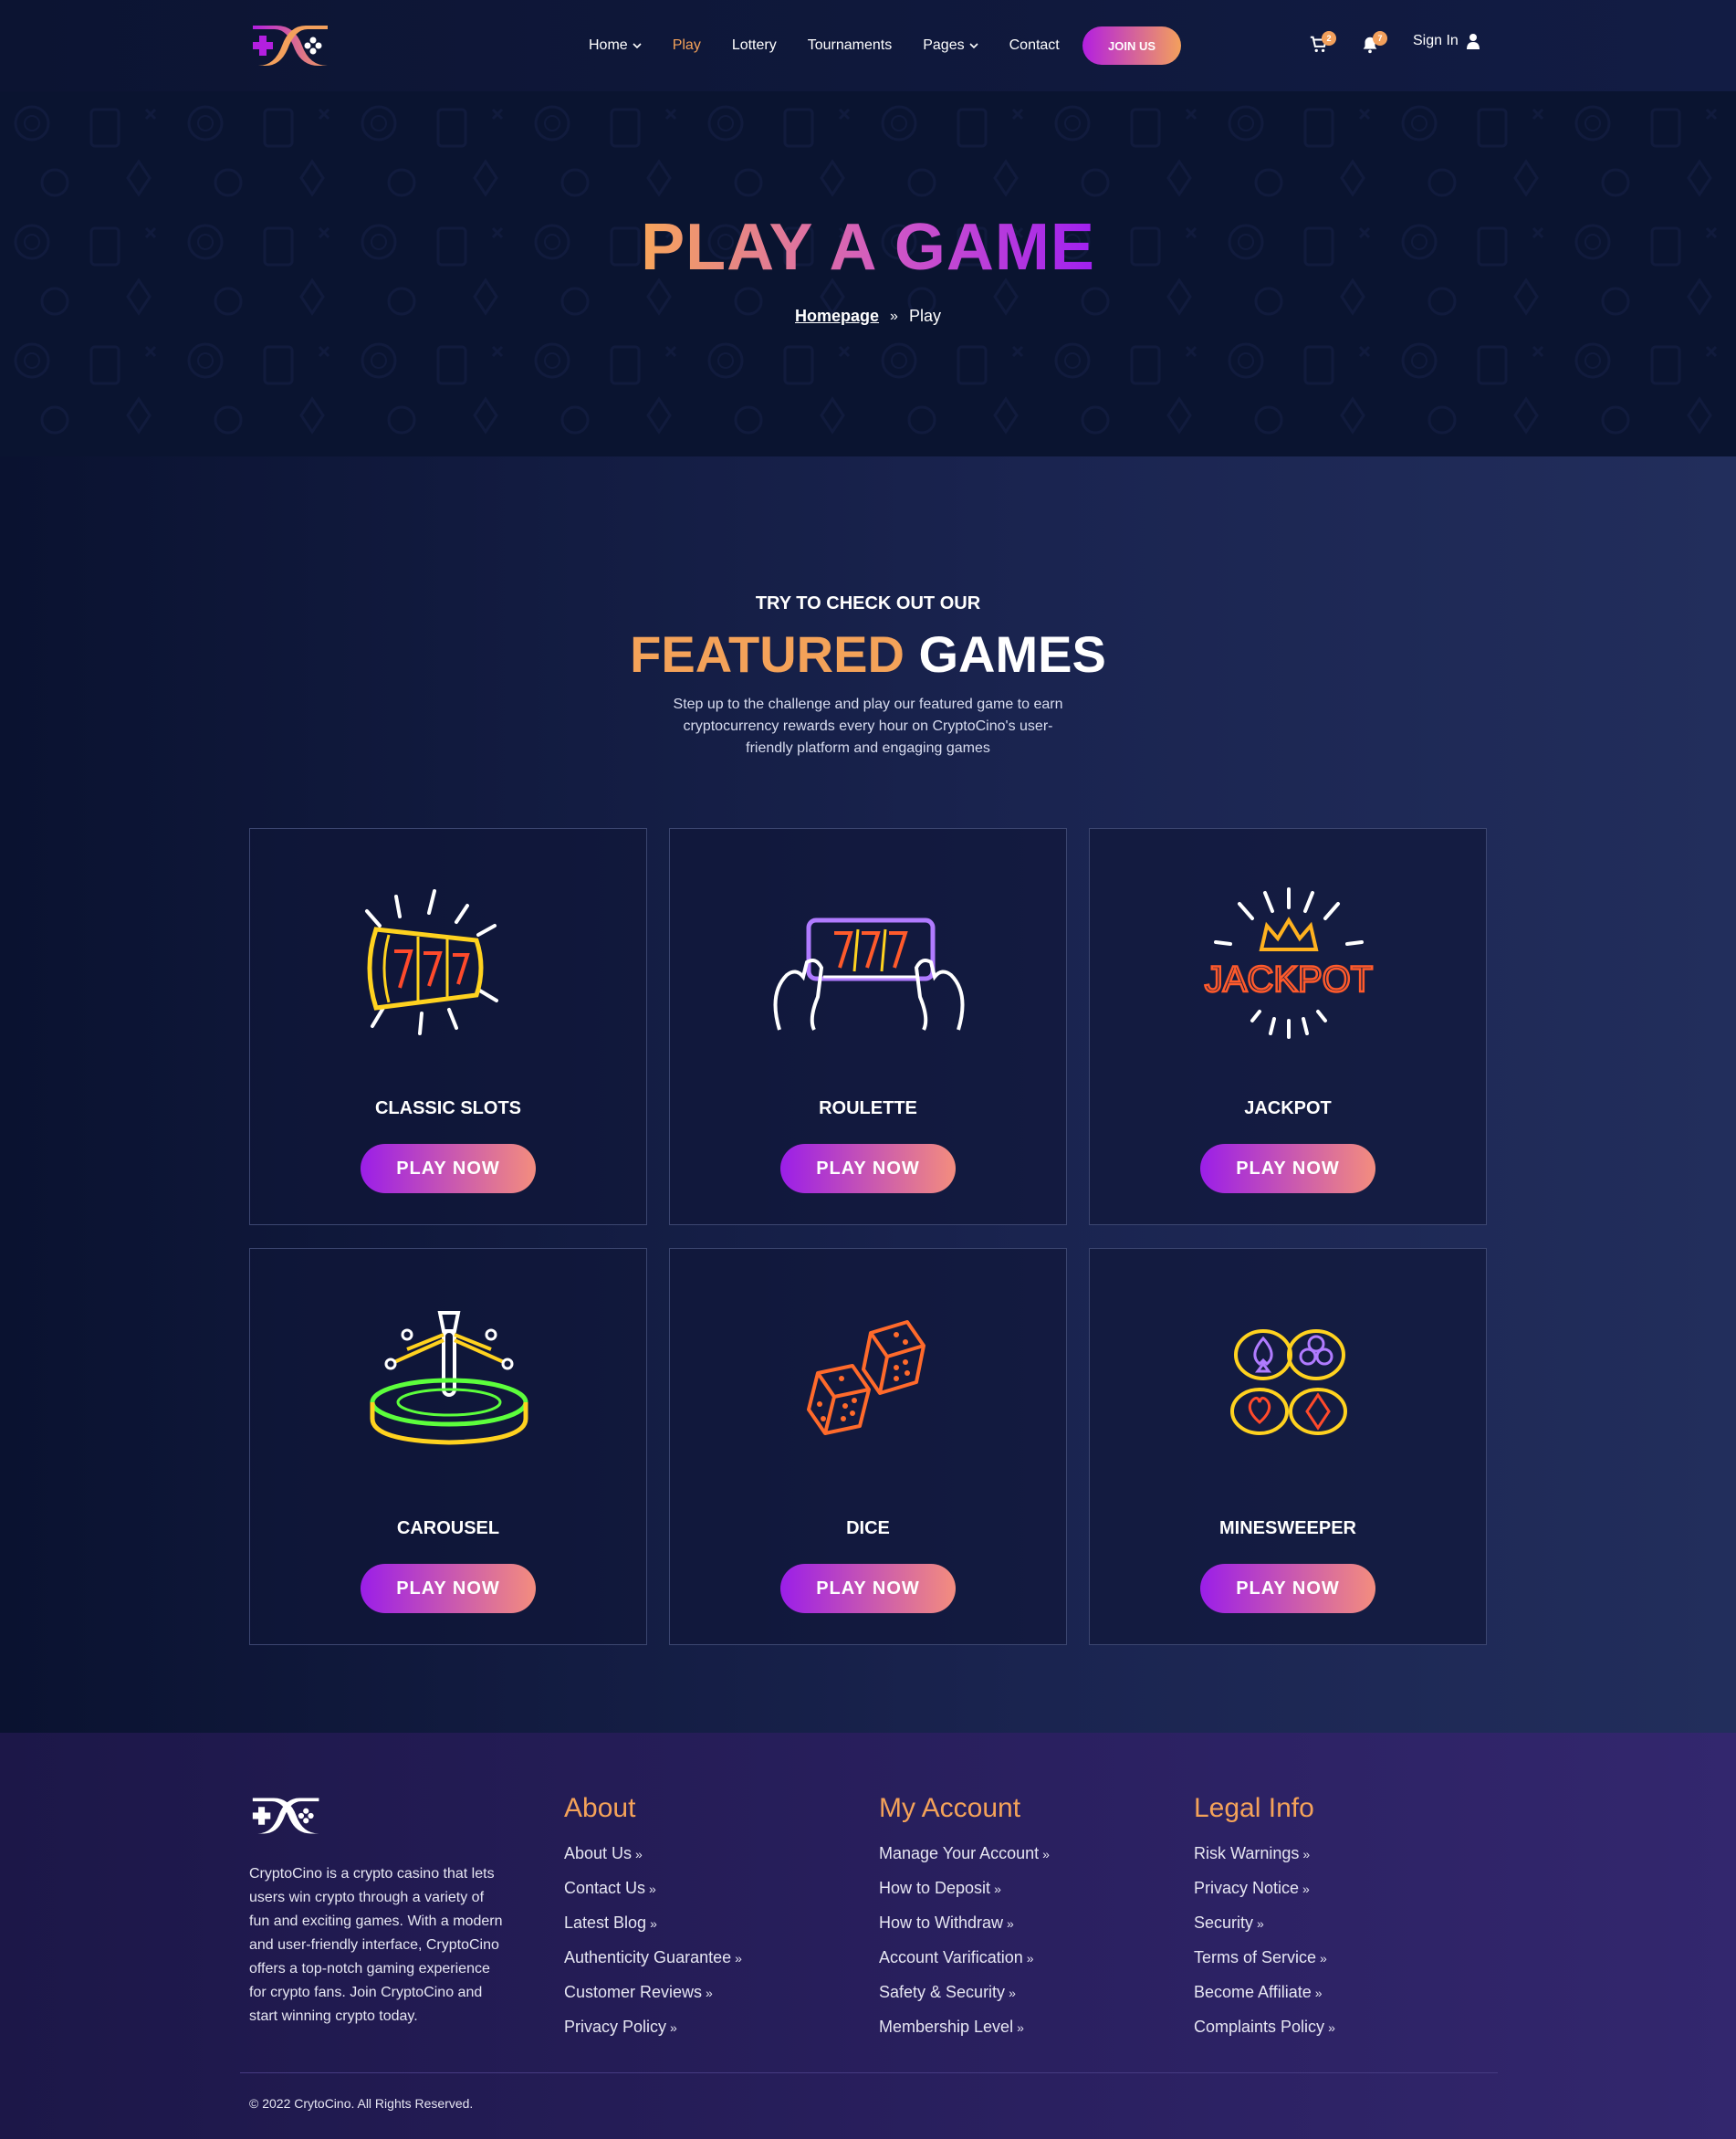  I want to click on footer-link: Terms of Service», so click(1264, 1959).